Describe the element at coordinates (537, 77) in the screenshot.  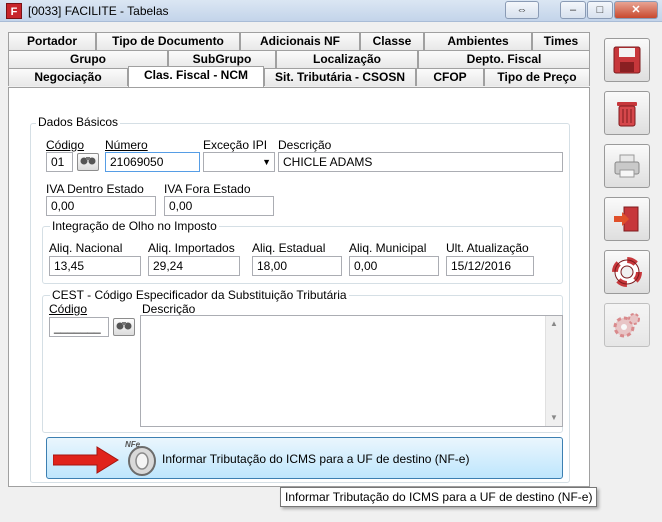
I see `tab-tipo-preco: Tipo de Preço` at that location.